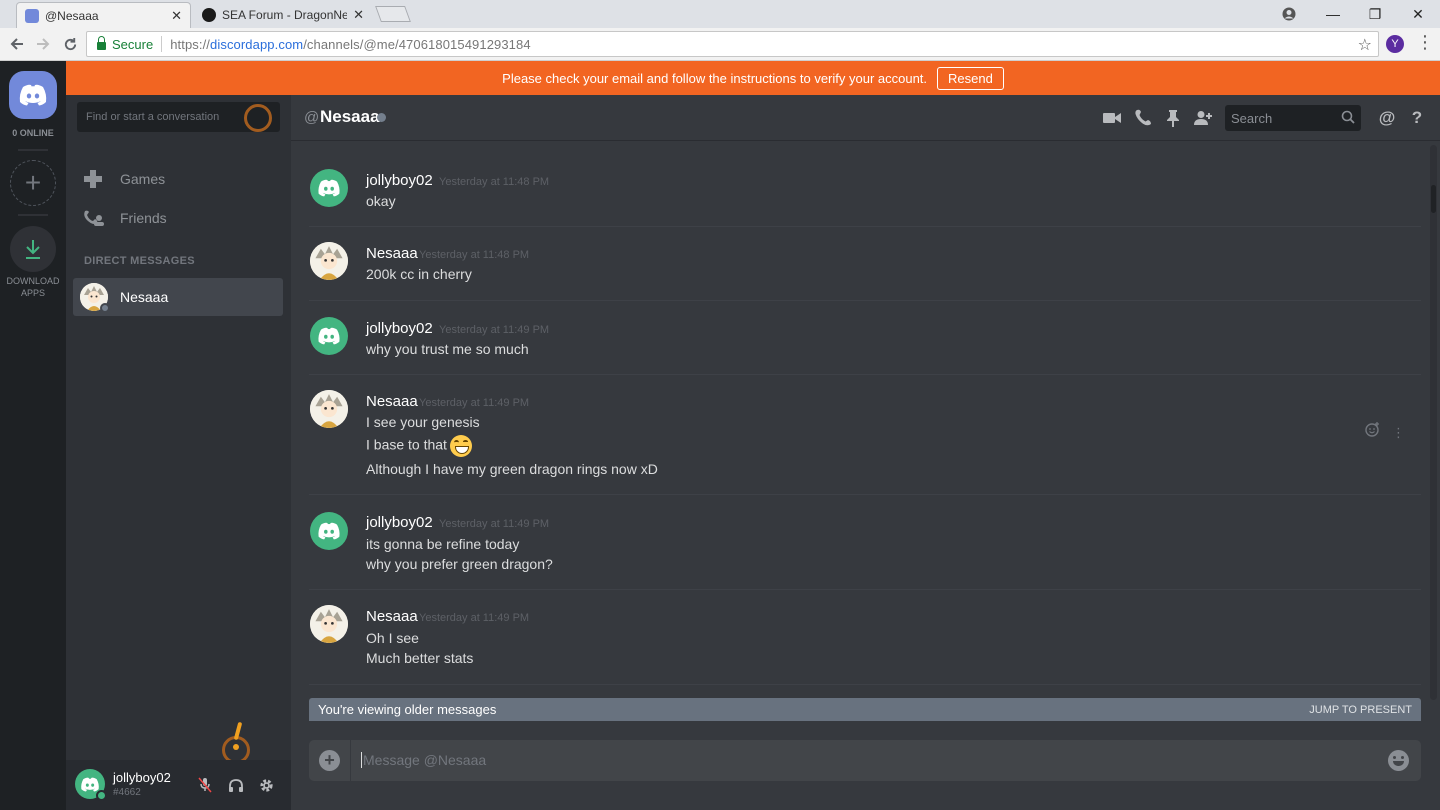  Describe the element at coordinates (17, 44) in the screenshot. I see `back-arrow-icon` at that location.